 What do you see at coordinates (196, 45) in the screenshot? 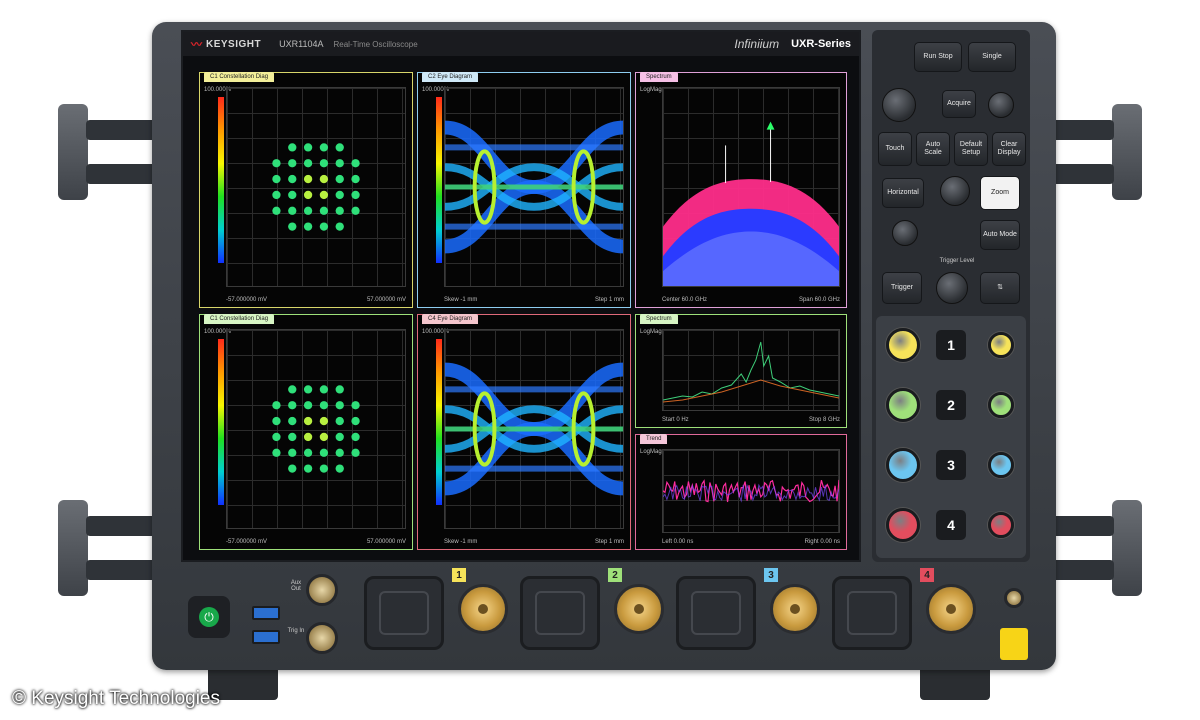
I see `keysight-logo-icon: 〰` at bounding box center [196, 45].